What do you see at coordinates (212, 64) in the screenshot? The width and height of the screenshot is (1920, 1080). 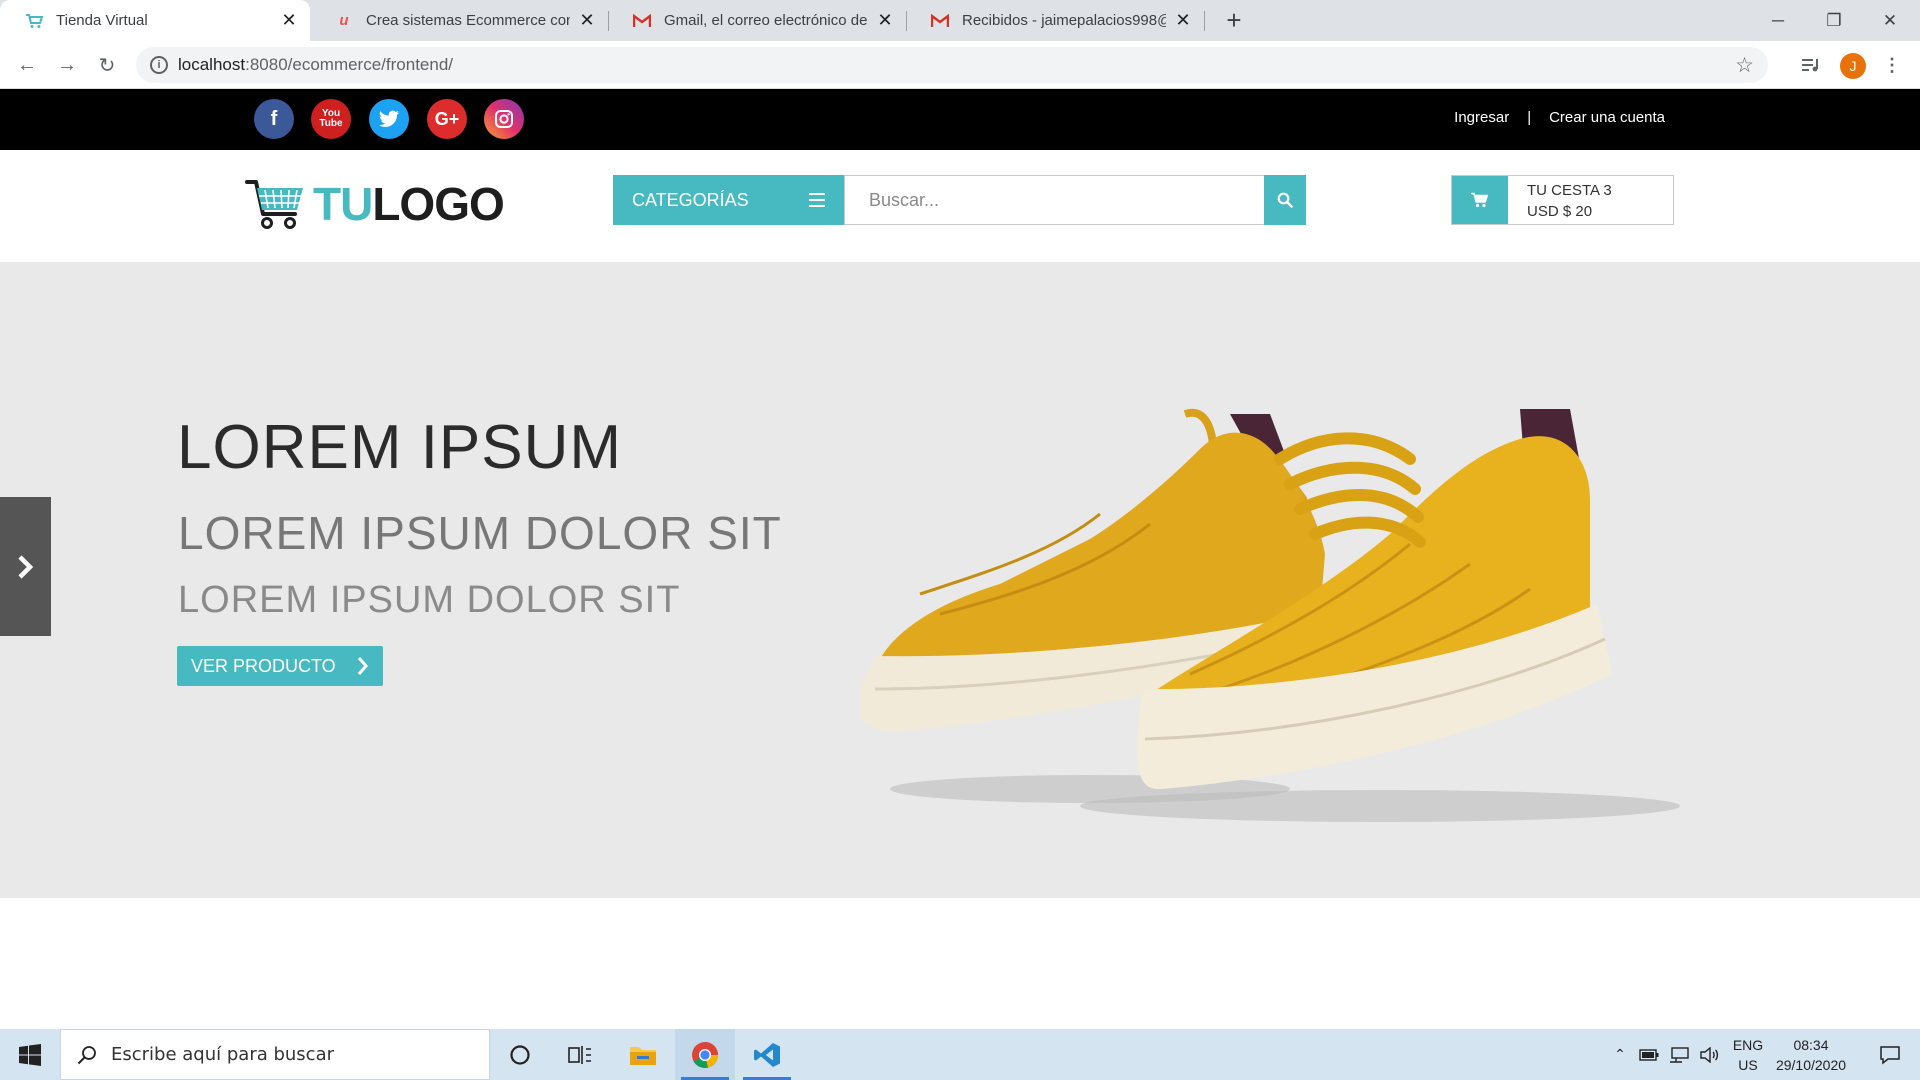 I see `url-host: localhost` at bounding box center [212, 64].